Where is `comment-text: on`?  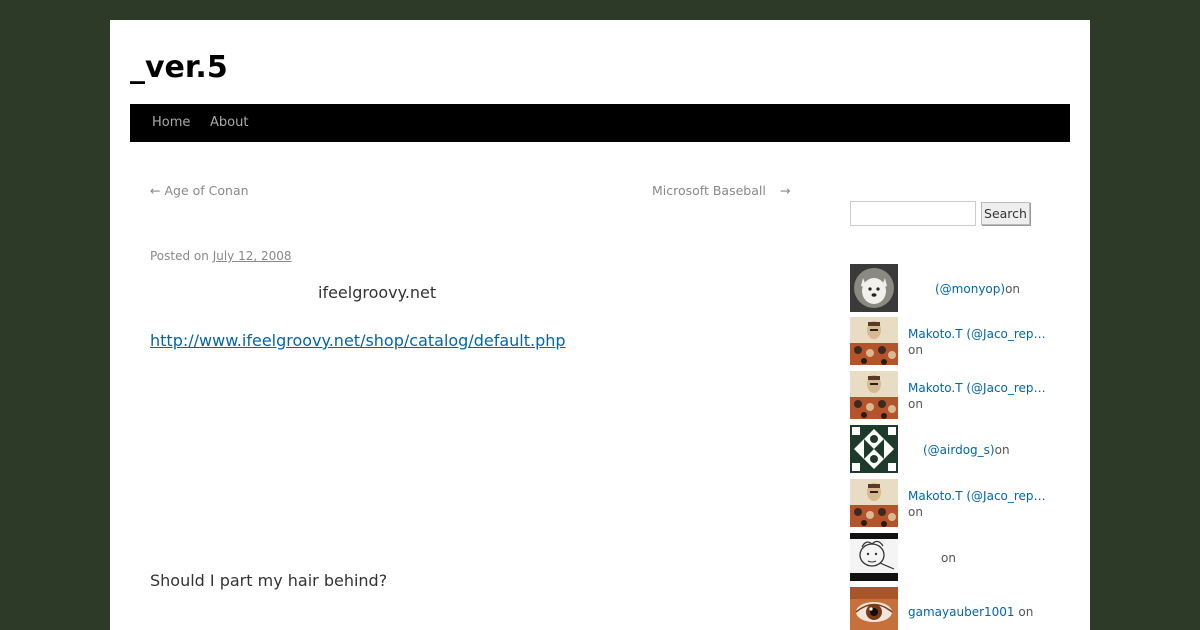 comment-text: on is located at coordinates (932, 558).